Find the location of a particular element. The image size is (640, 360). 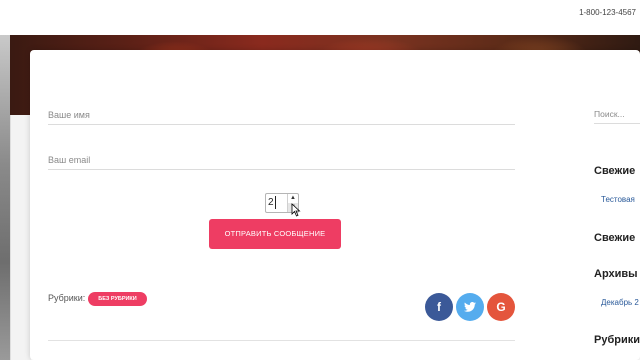

email-field-placeholder: Ваш email is located at coordinates (69, 160).